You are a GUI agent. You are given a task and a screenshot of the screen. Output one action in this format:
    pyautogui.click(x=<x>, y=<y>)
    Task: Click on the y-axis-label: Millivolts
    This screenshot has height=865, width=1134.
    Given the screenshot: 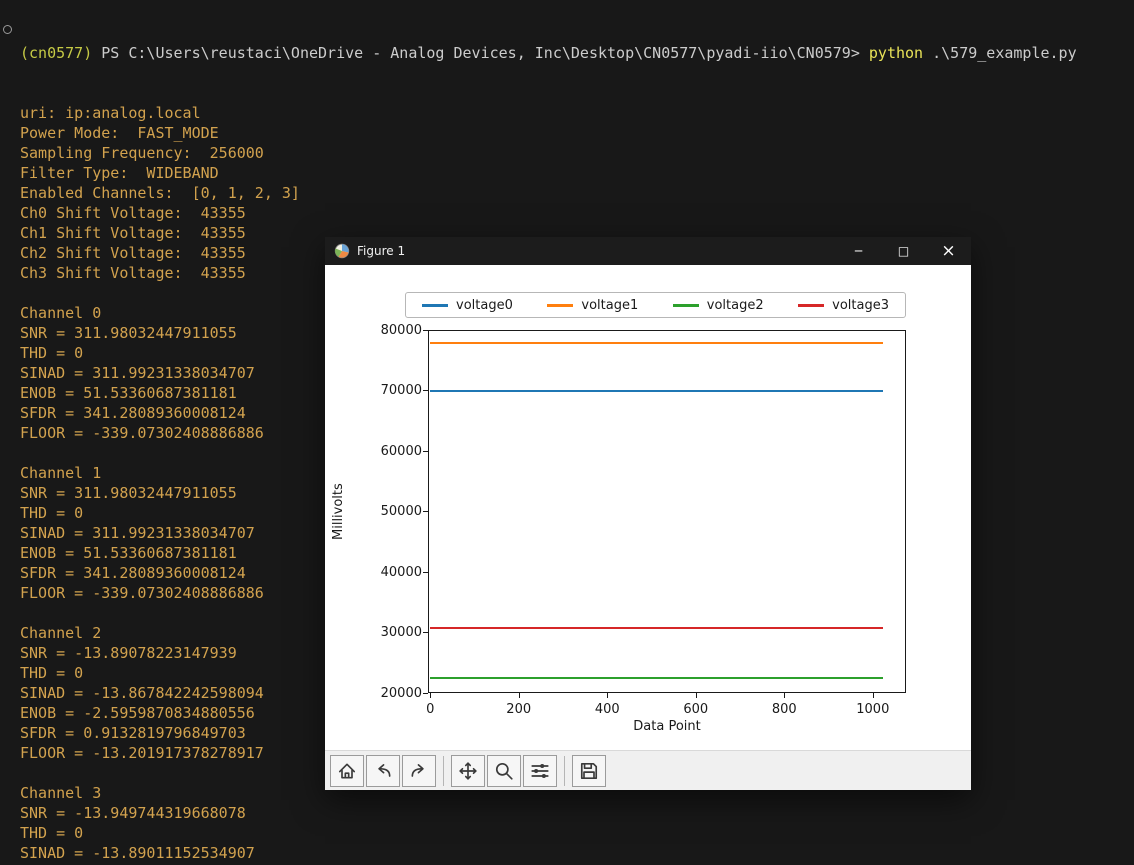 What is the action you would take?
    pyautogui.click(x=338, y=511)
    